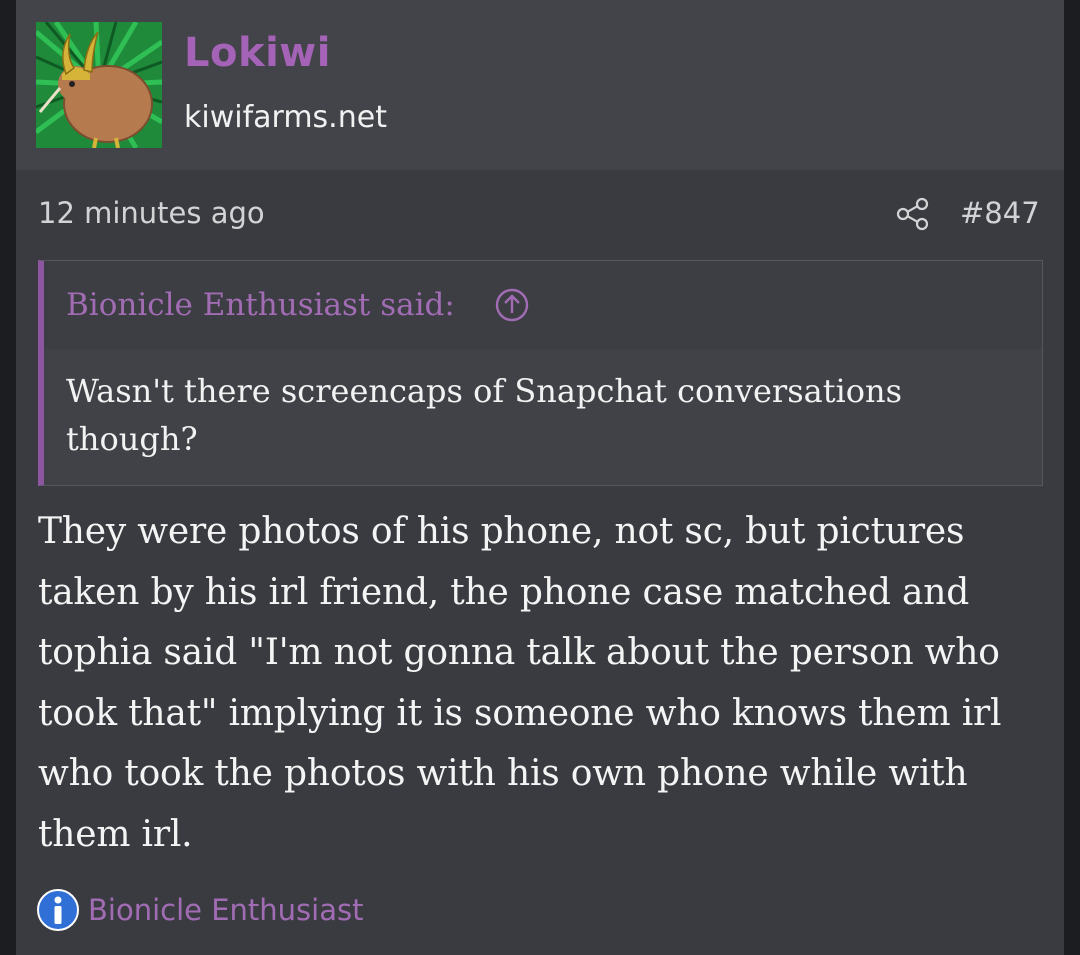  I want to click on user-avatar, so click(99, 85).